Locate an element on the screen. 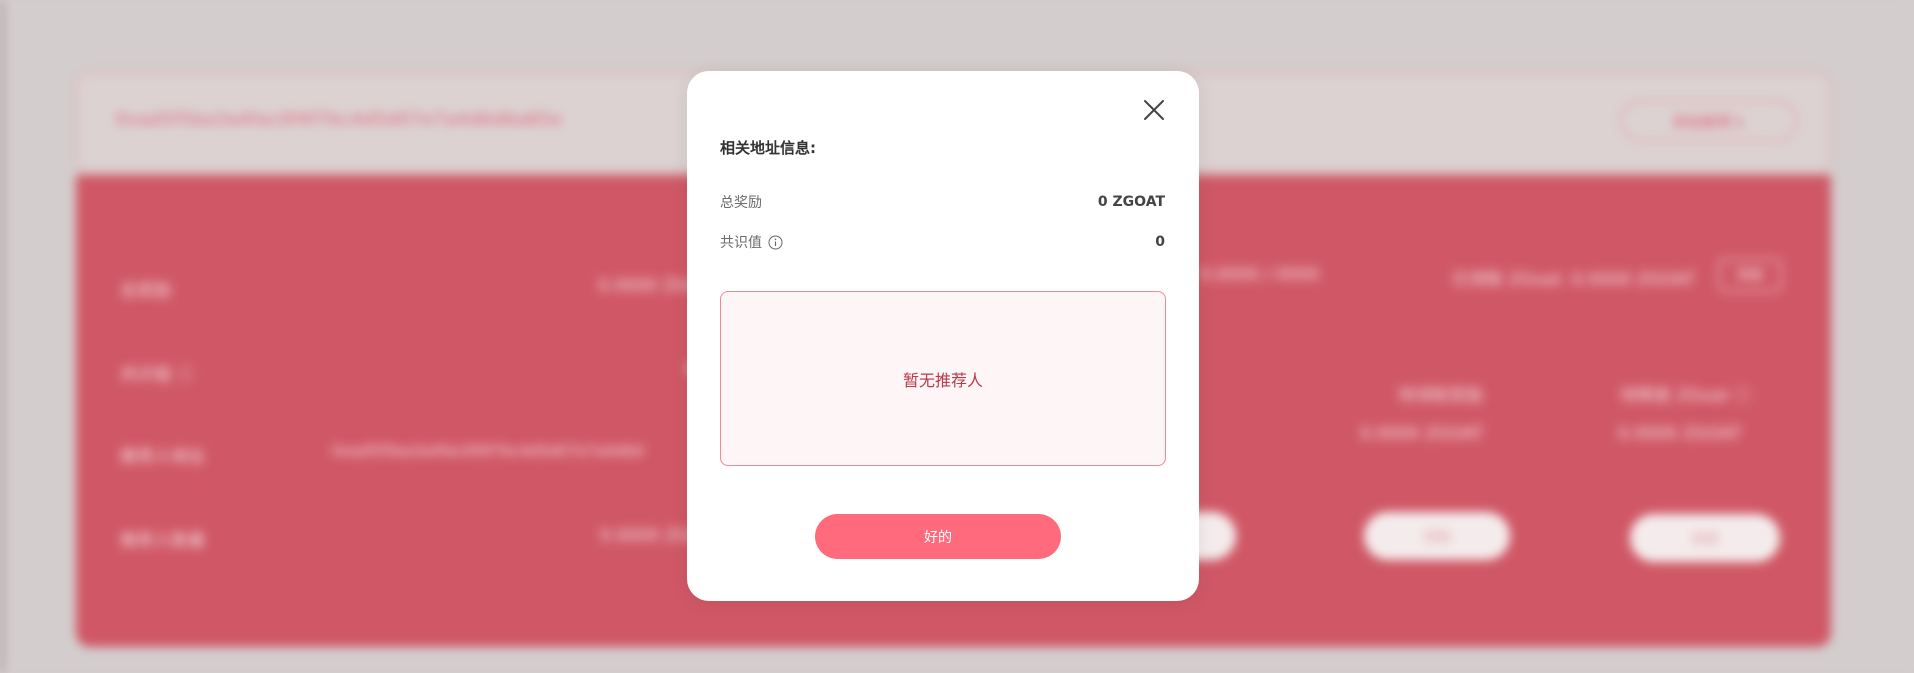 The width and height of the screenshot is (1914, 673). consensus-label-group: 共识值 is located at coordinates (751, 242).